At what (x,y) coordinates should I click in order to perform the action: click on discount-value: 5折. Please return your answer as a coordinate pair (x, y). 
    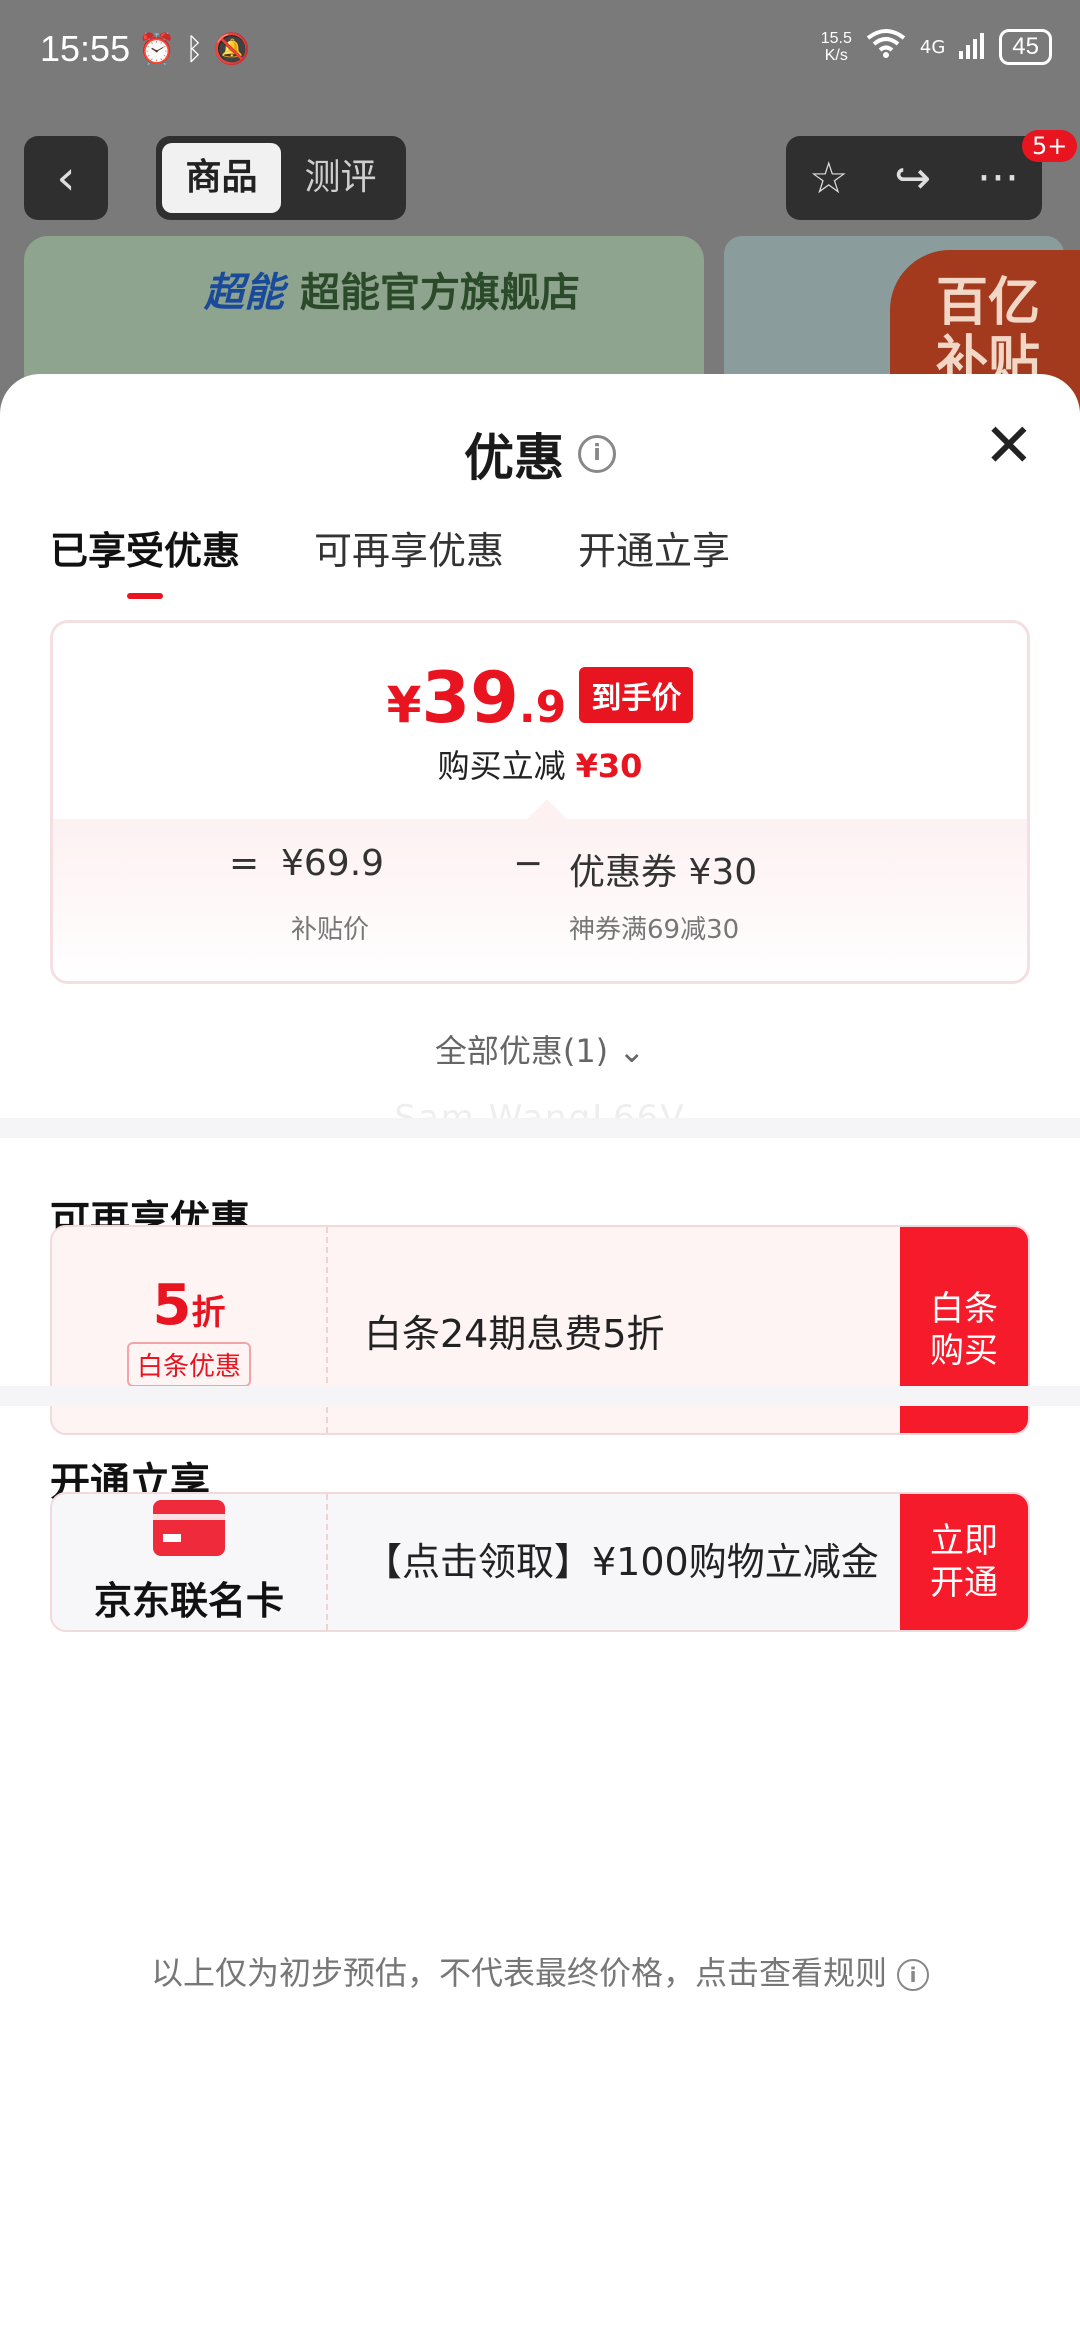
    Looking at the image, I should click on (189, 1305).